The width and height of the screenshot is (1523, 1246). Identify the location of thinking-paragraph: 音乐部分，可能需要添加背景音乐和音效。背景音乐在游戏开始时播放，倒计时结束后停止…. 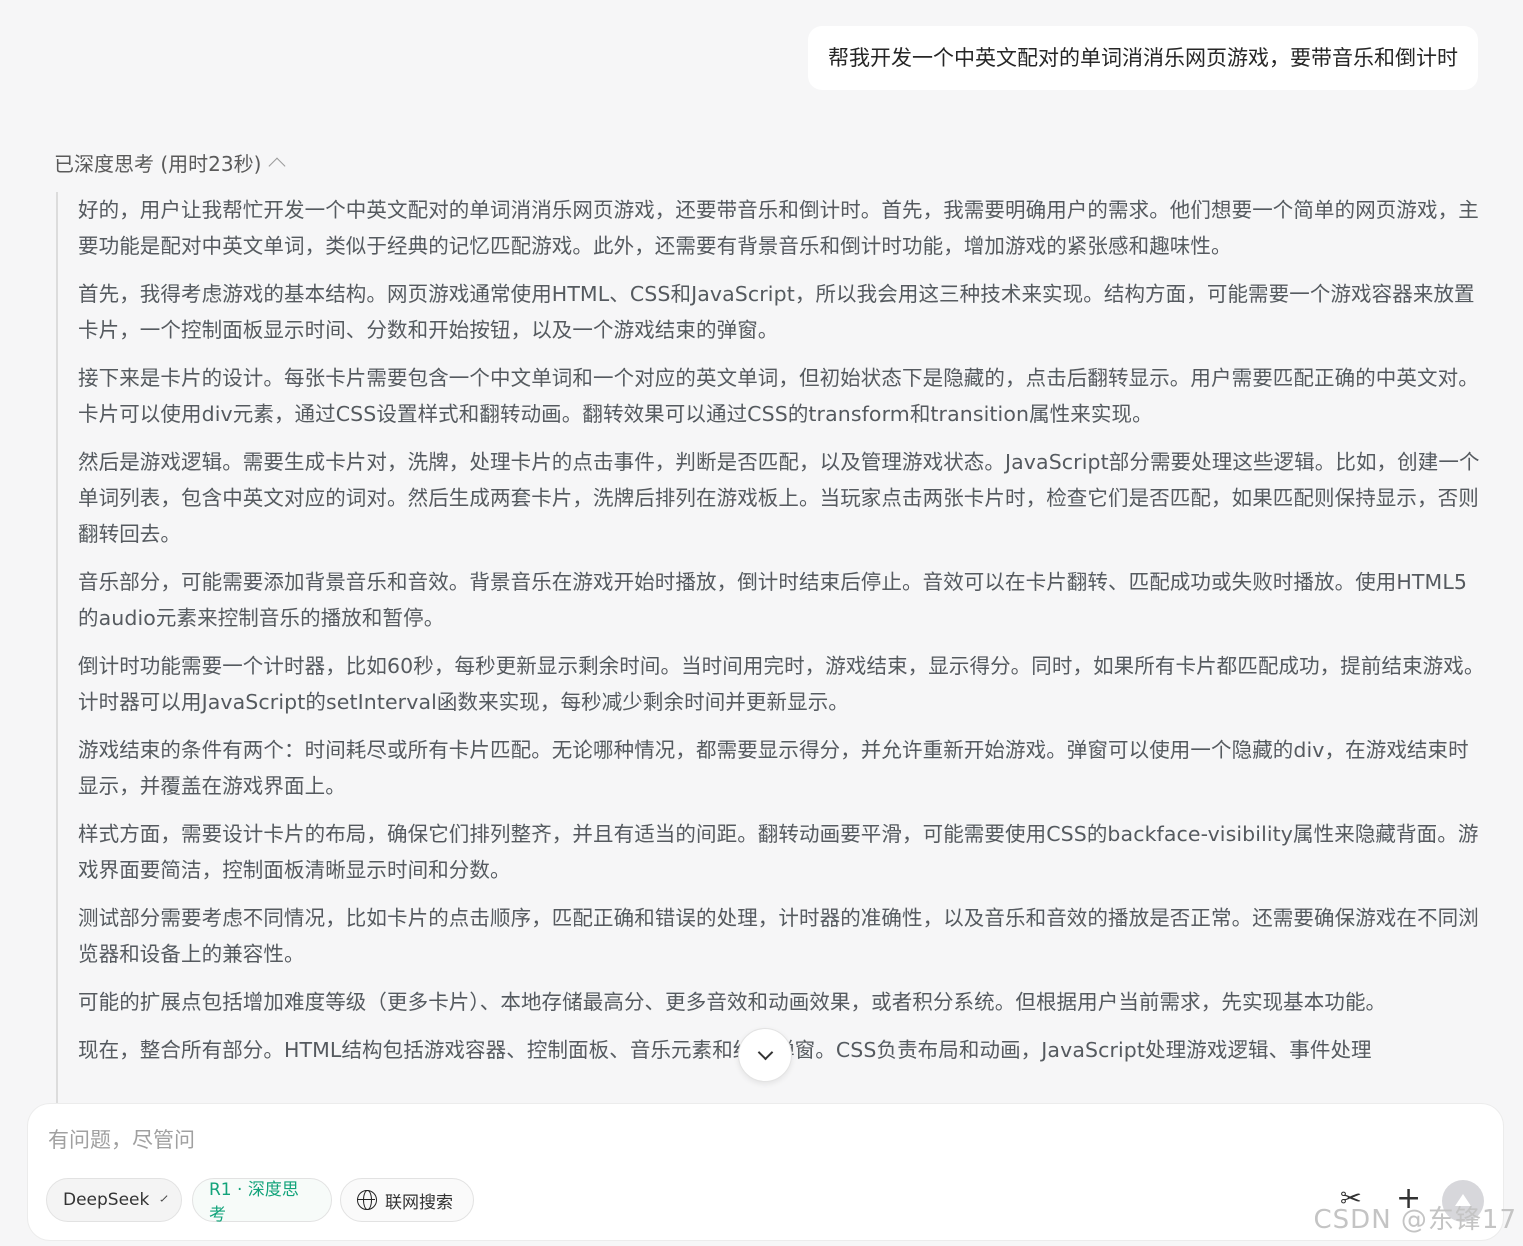
(772, 600).